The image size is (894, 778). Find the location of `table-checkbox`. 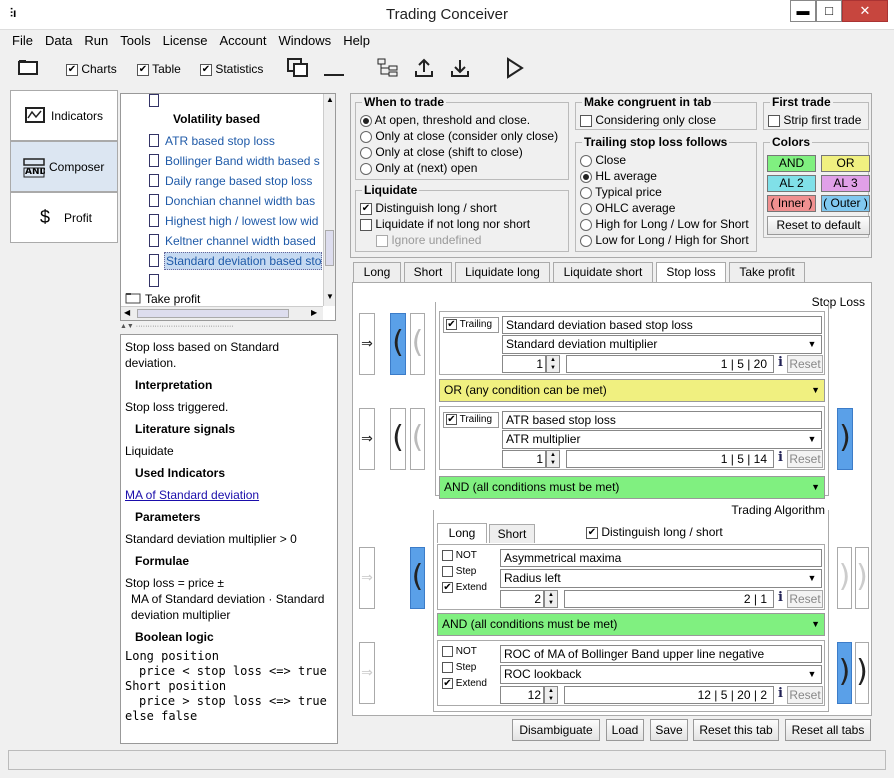

table-checkbox is located at coordinates (143, 69).